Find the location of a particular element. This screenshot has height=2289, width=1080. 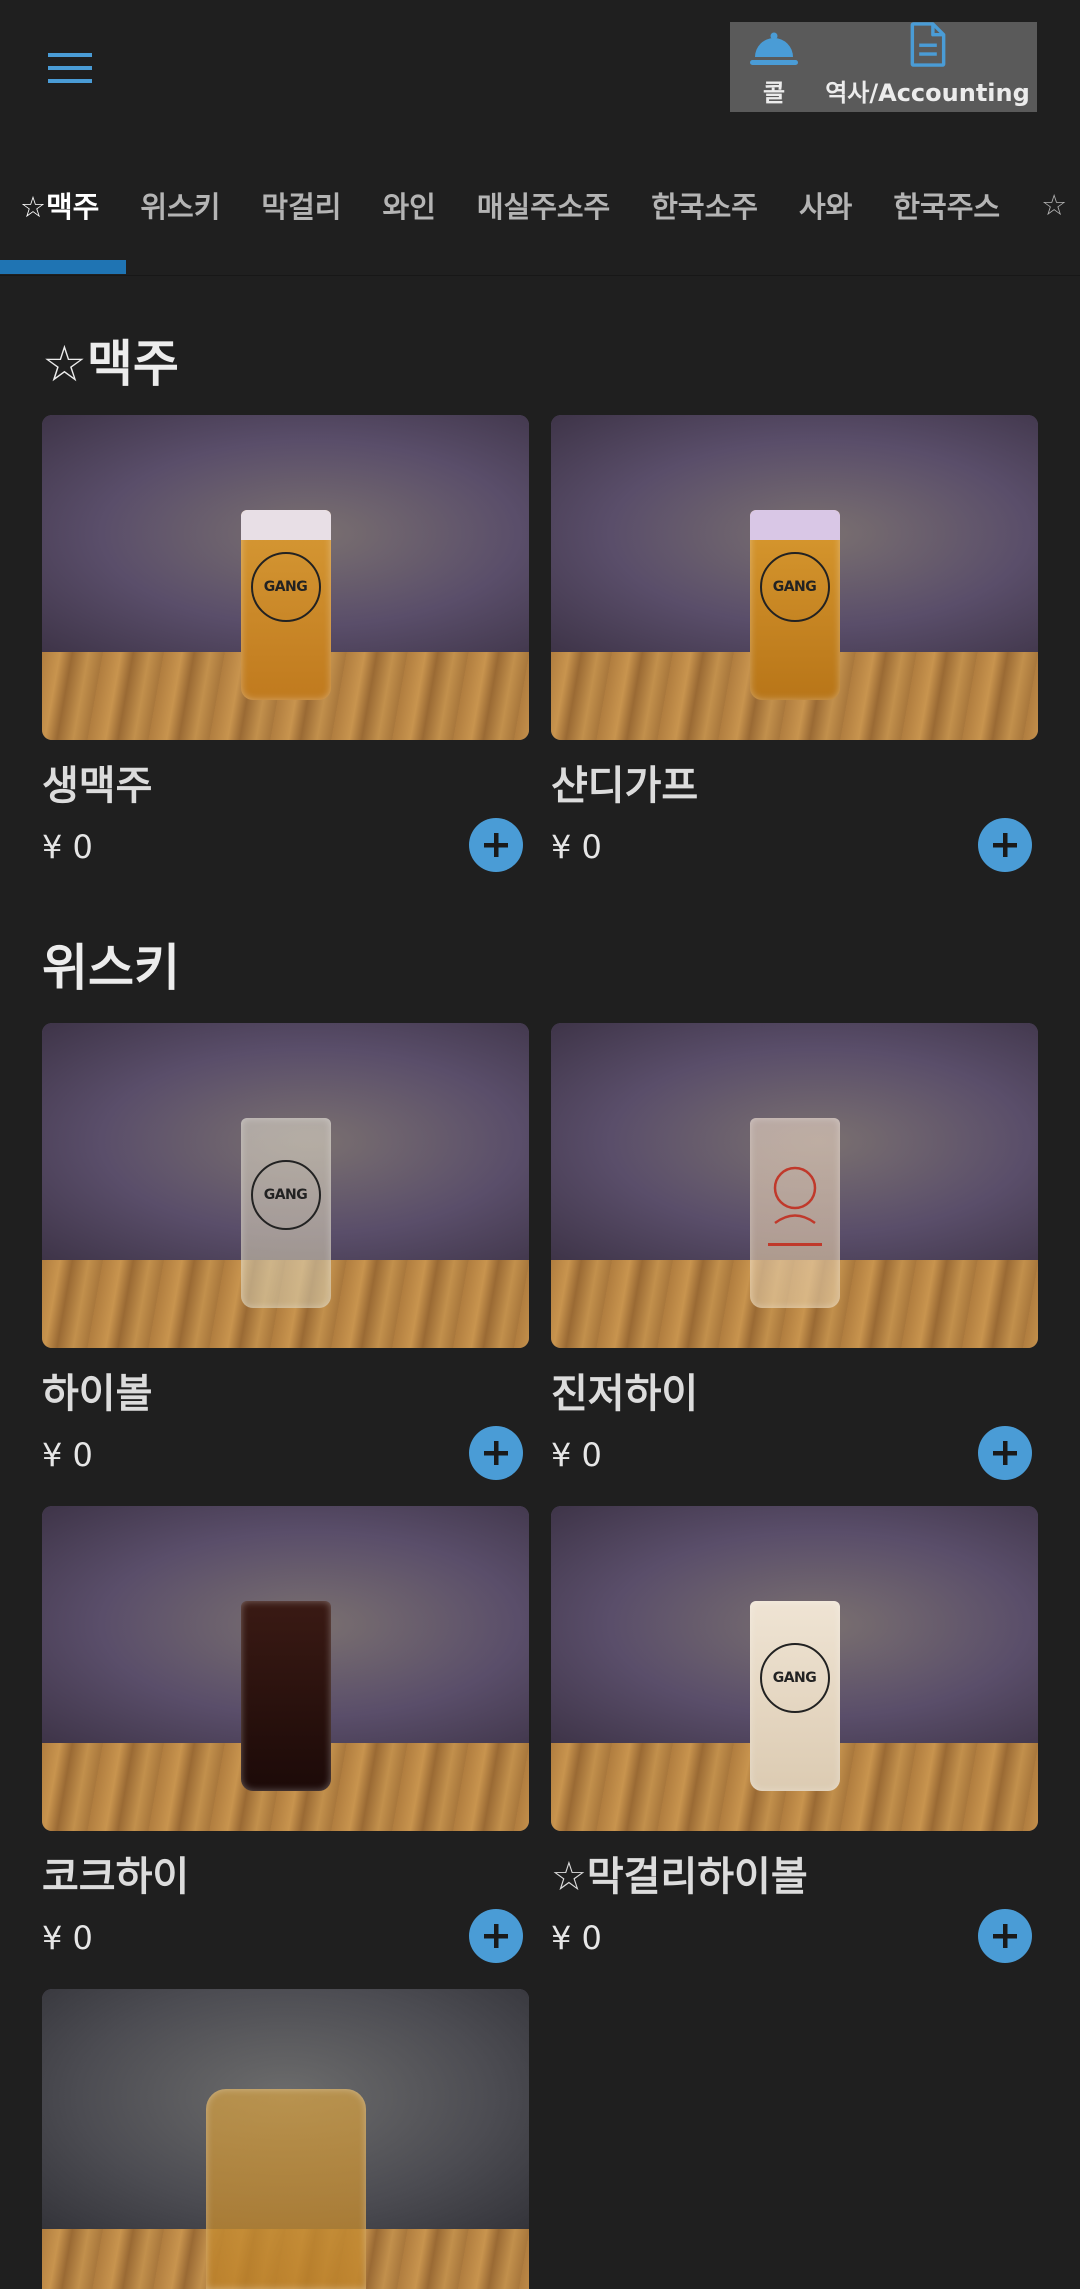

menu-item-card: GANG ☆막걸리하이볼 ¥ 0 is located at coordinates (794, 1747).